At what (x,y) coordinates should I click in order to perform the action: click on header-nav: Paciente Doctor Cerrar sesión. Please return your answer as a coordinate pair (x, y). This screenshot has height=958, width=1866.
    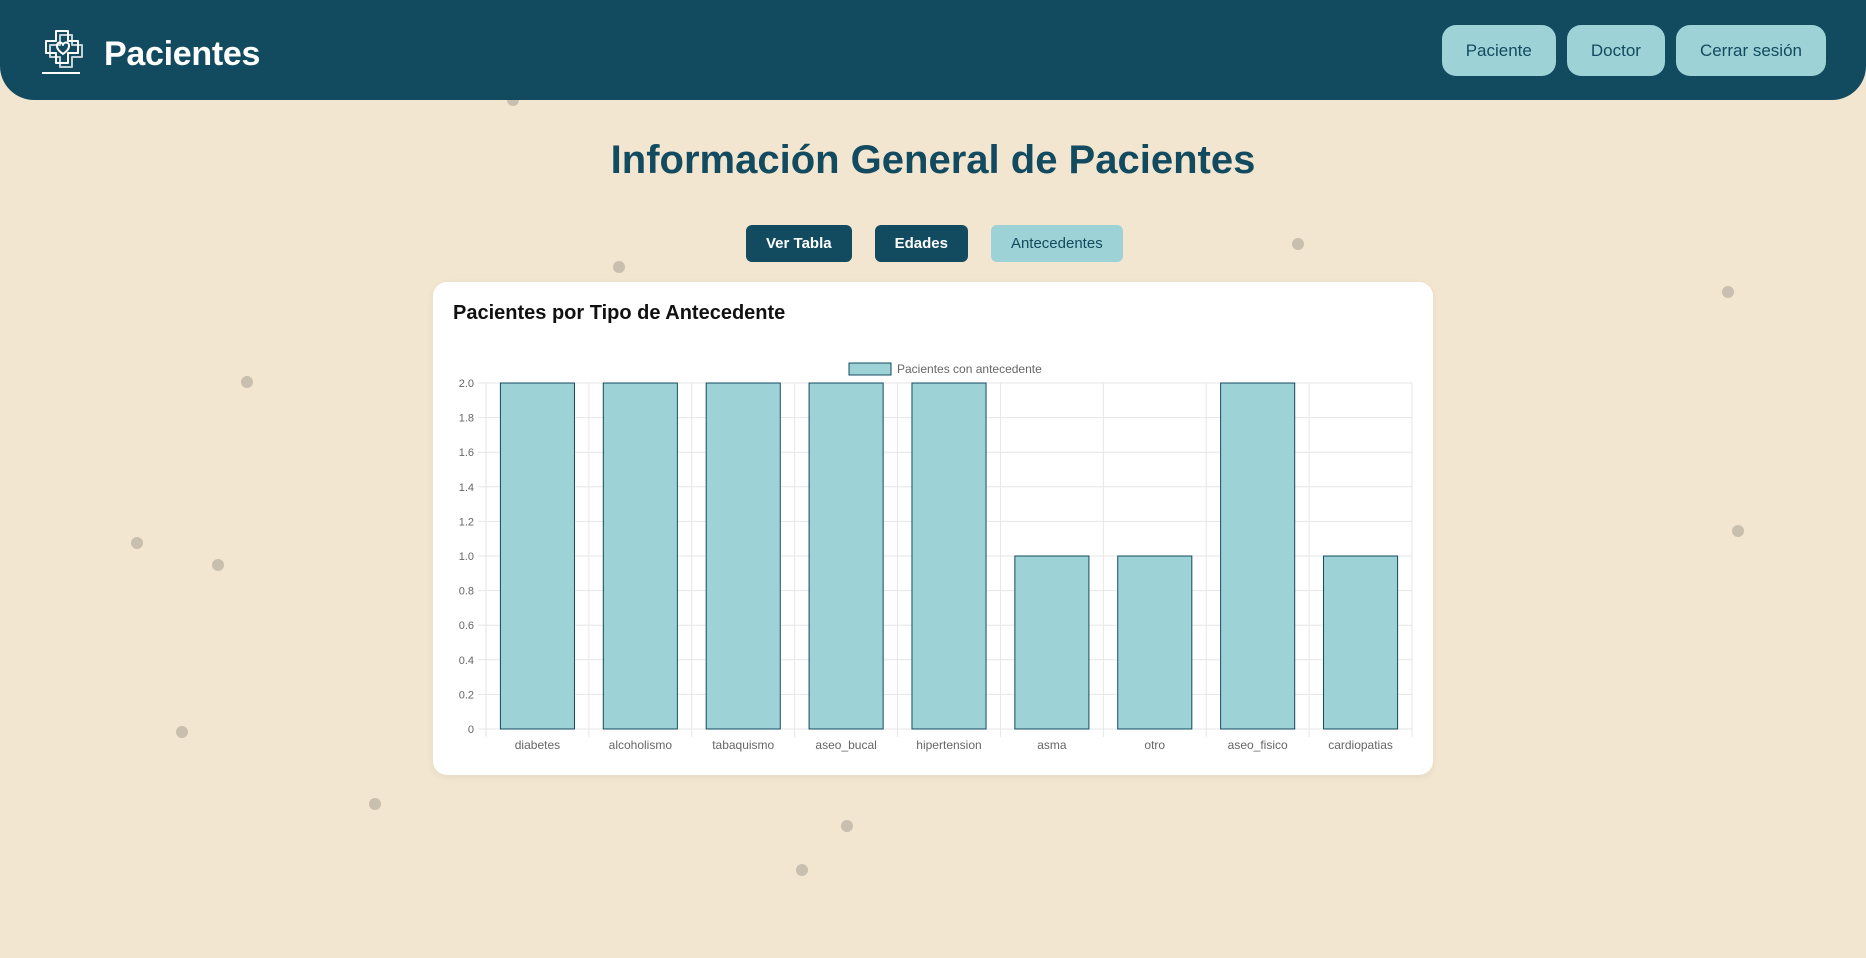
    Looking at the image, I should click on (1633, 50).